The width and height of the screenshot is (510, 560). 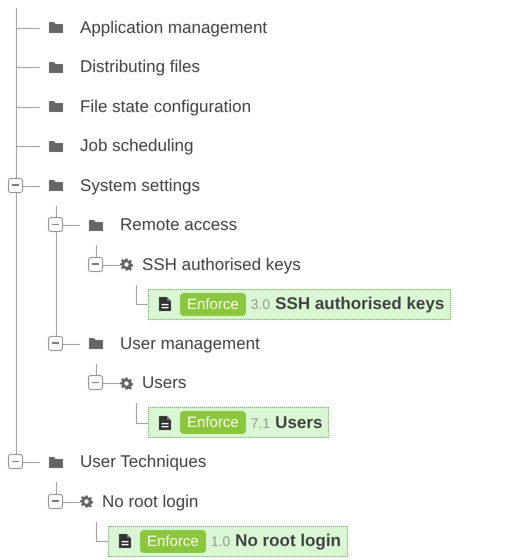 I want to click on directive-item: Enforce 7.1 Users, so click(x=239, y=422).